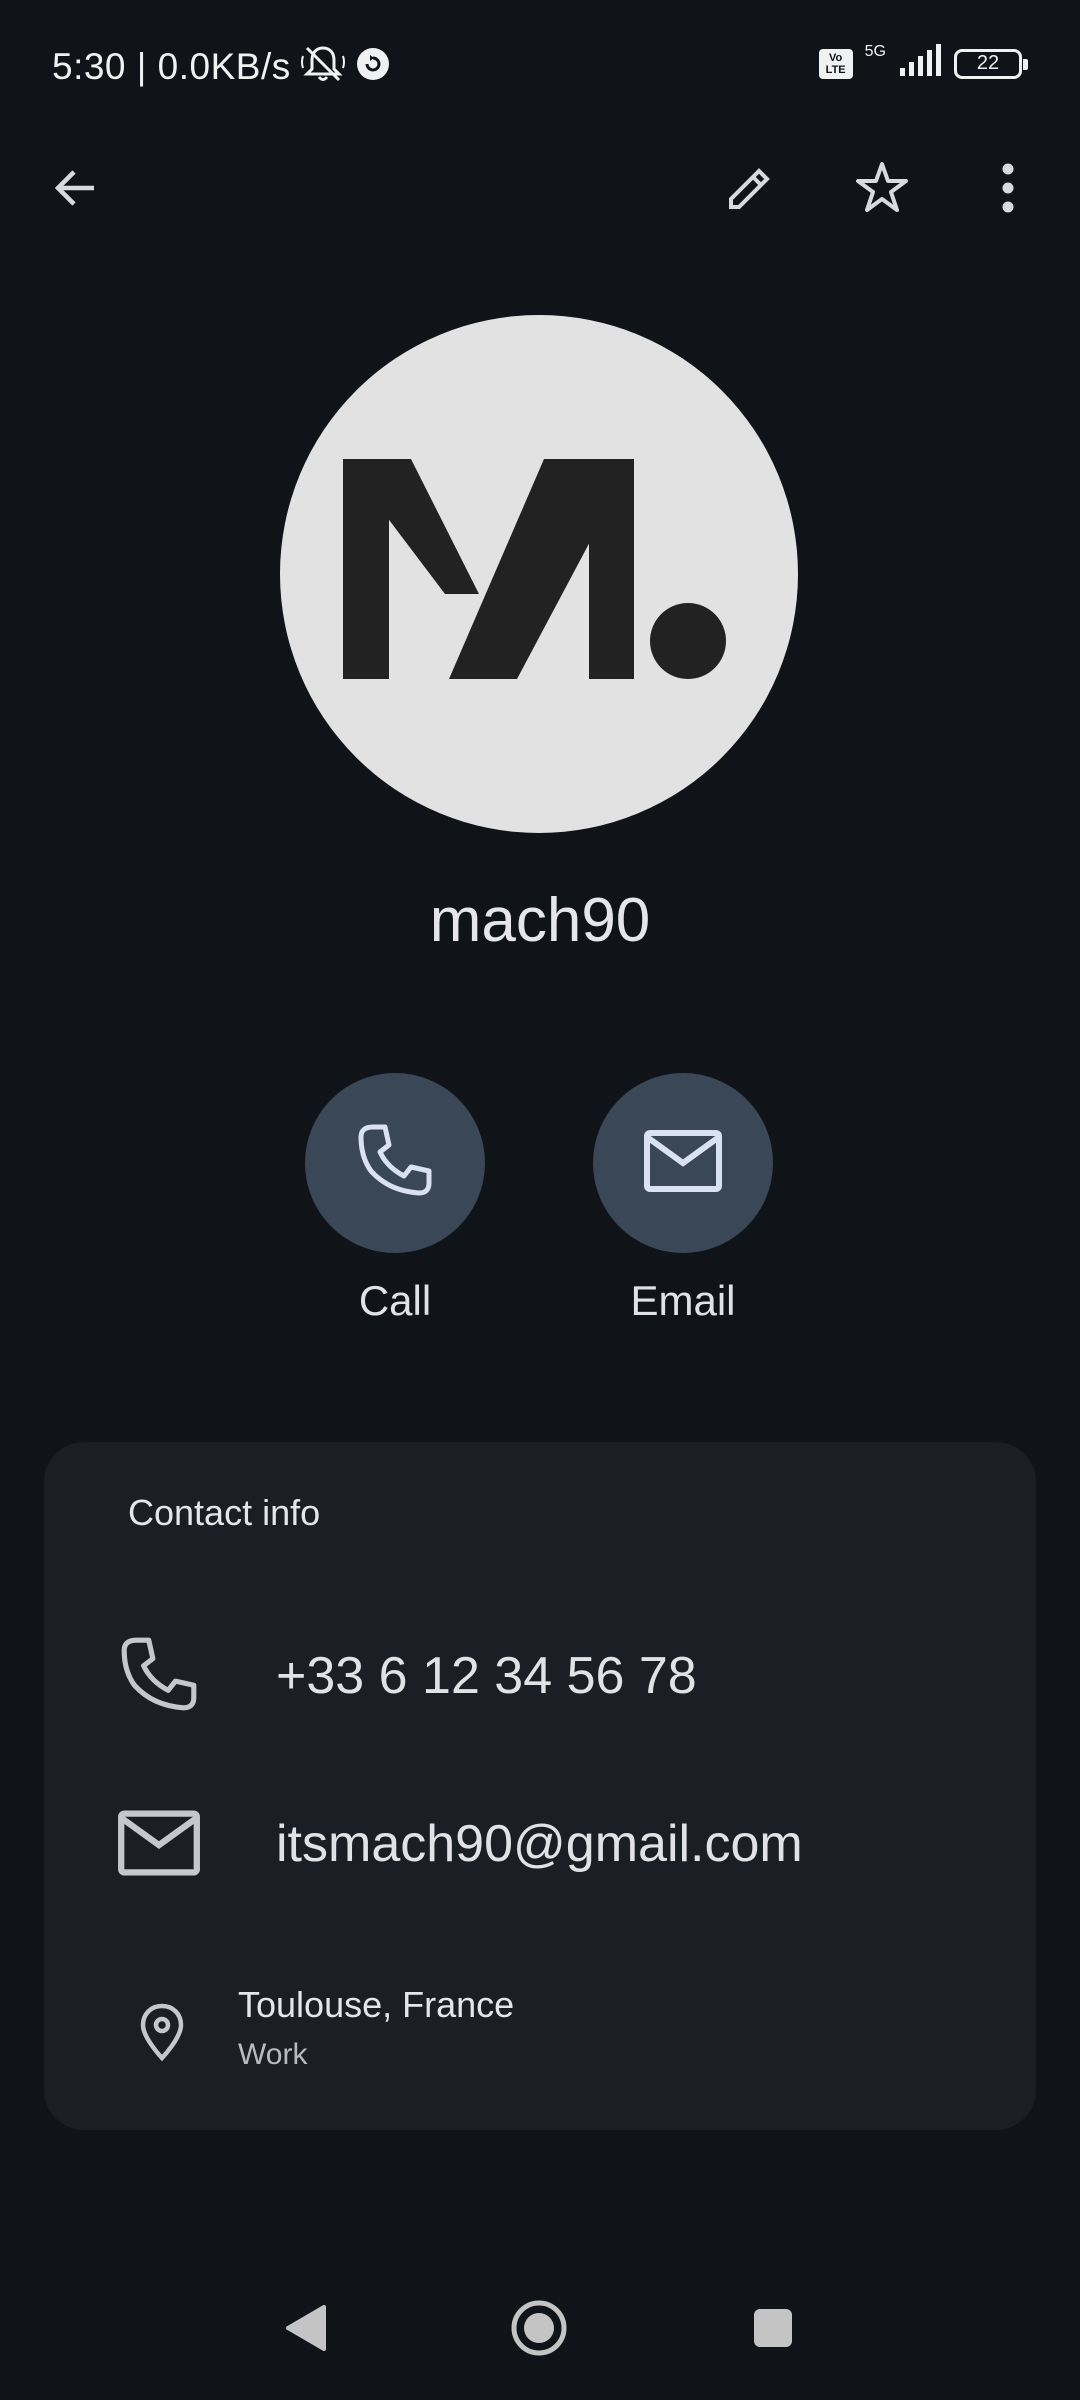 The image size is (1080, 2400). I want to click on phone-number: +33 6 12 34 56 78, so click(486, 1676).